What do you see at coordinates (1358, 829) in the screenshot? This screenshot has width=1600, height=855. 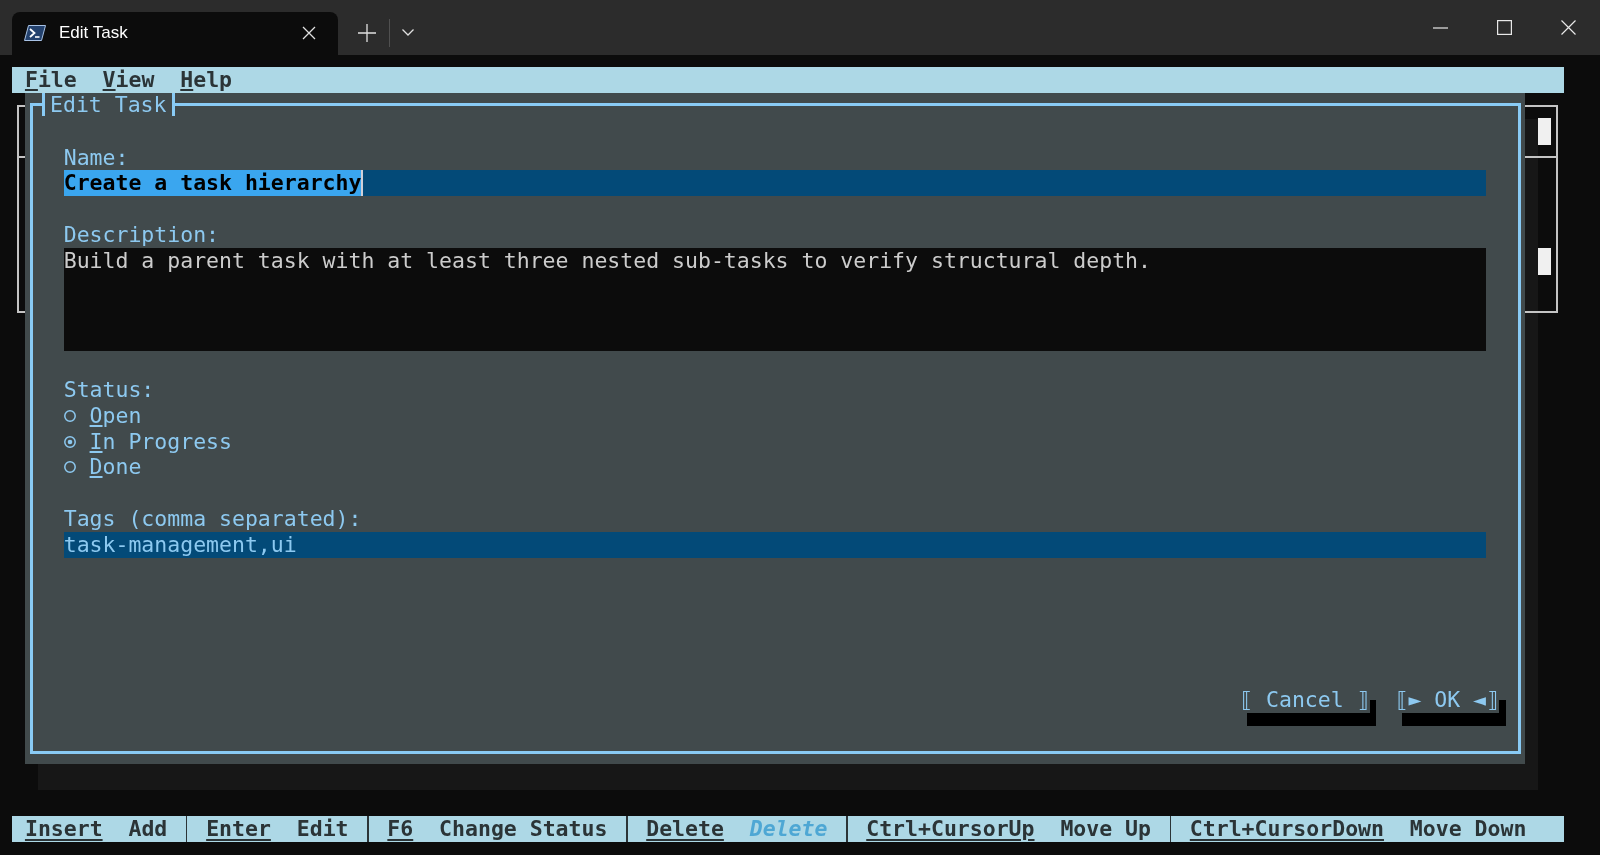 I see `shortcut-item: Ctrl+CursorDown Move Down` at bounding box center [1358, 829].